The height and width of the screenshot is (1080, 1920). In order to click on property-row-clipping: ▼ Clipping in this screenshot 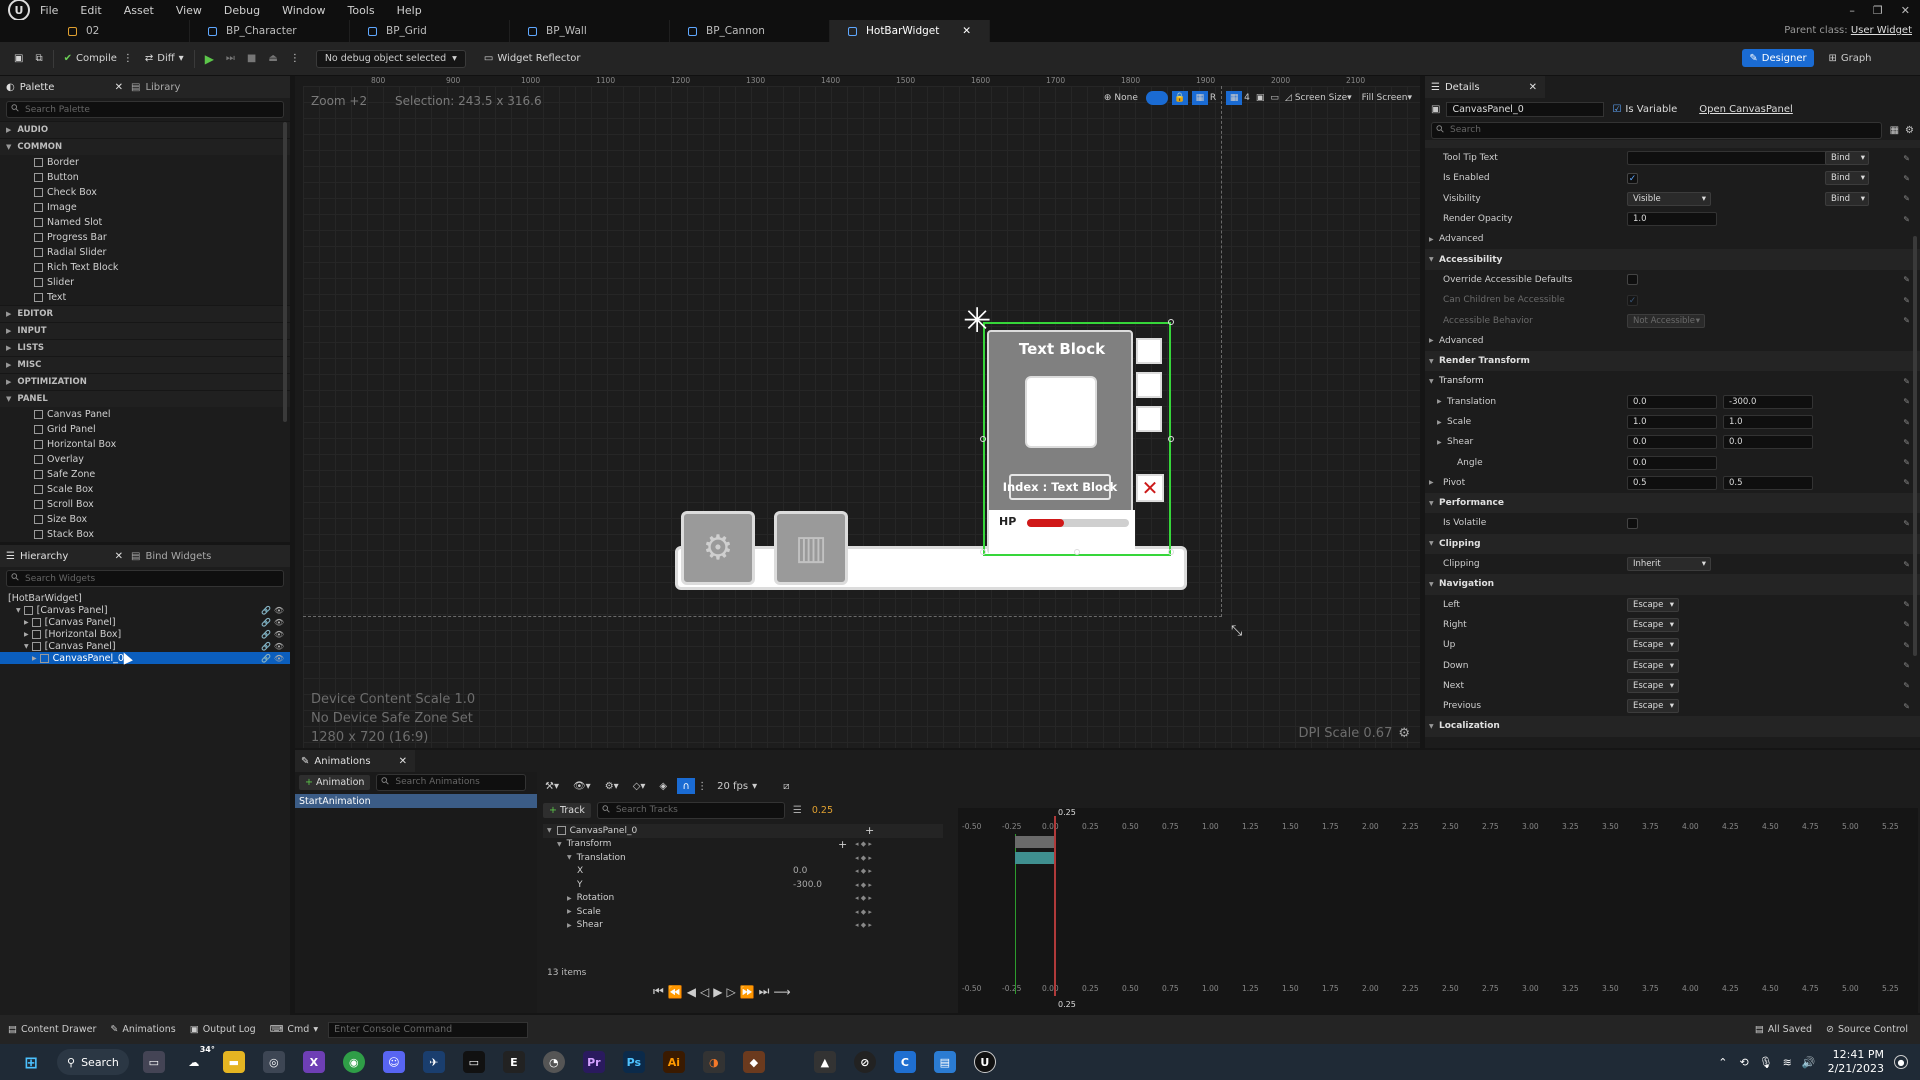, I will do `click(1672, 543)`.